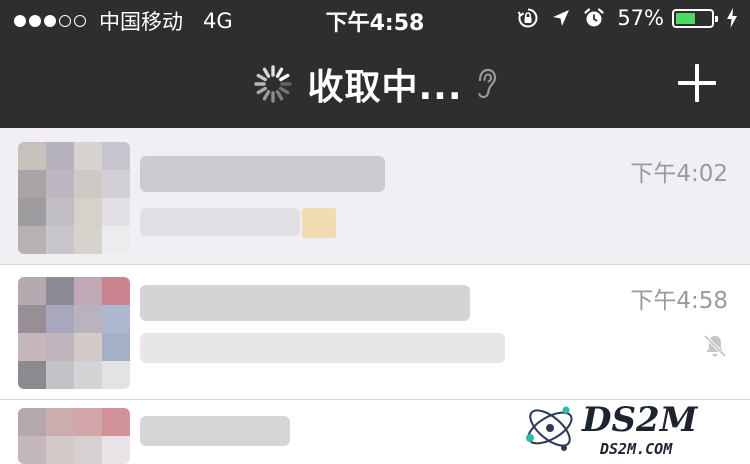 Image resolution: width=750 pixels, height=464 pixels. Describe the element at coordinates (561, 18) in the screenshot. I see `location-arrow-icon` at that location.